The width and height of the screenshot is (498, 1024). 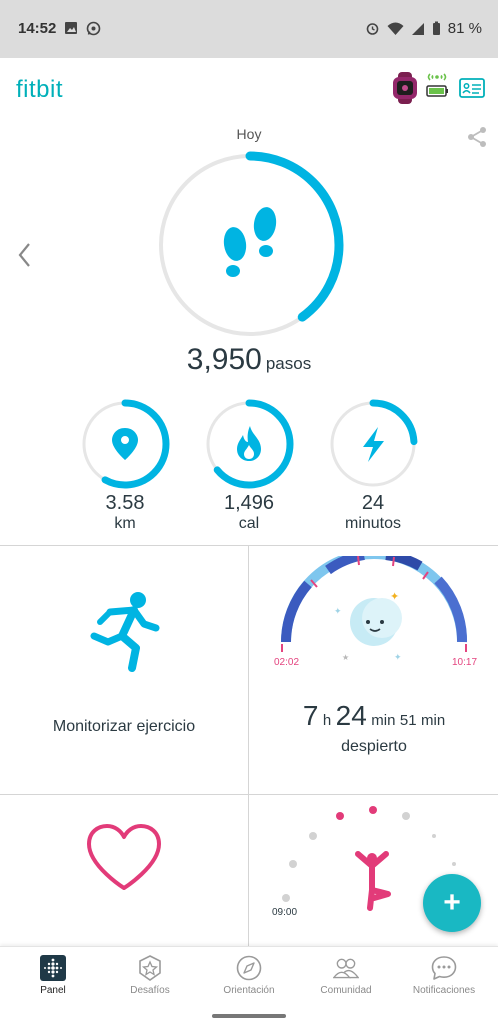 What do you see at coordinates (284, 912) in the screenshot?
I see `activity-time-label: 09:00` at bounding box center [284, 912].